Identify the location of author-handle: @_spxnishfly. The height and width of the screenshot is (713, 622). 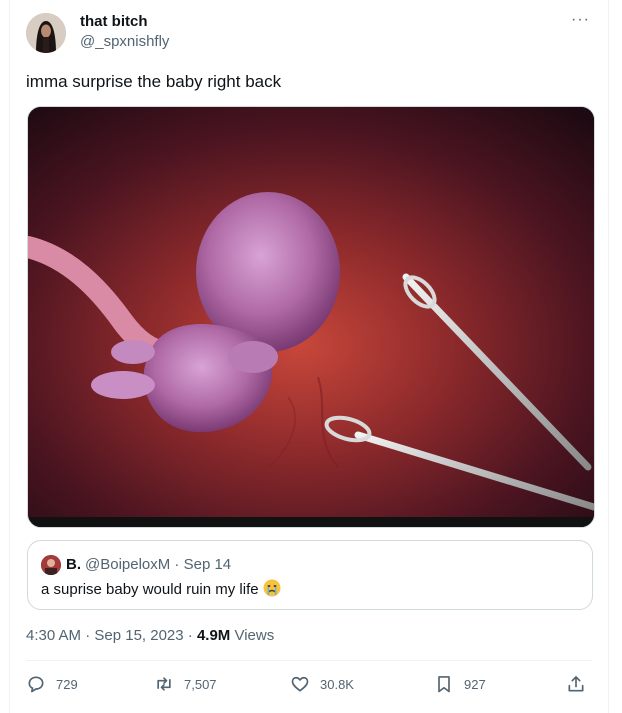
(124, 41).